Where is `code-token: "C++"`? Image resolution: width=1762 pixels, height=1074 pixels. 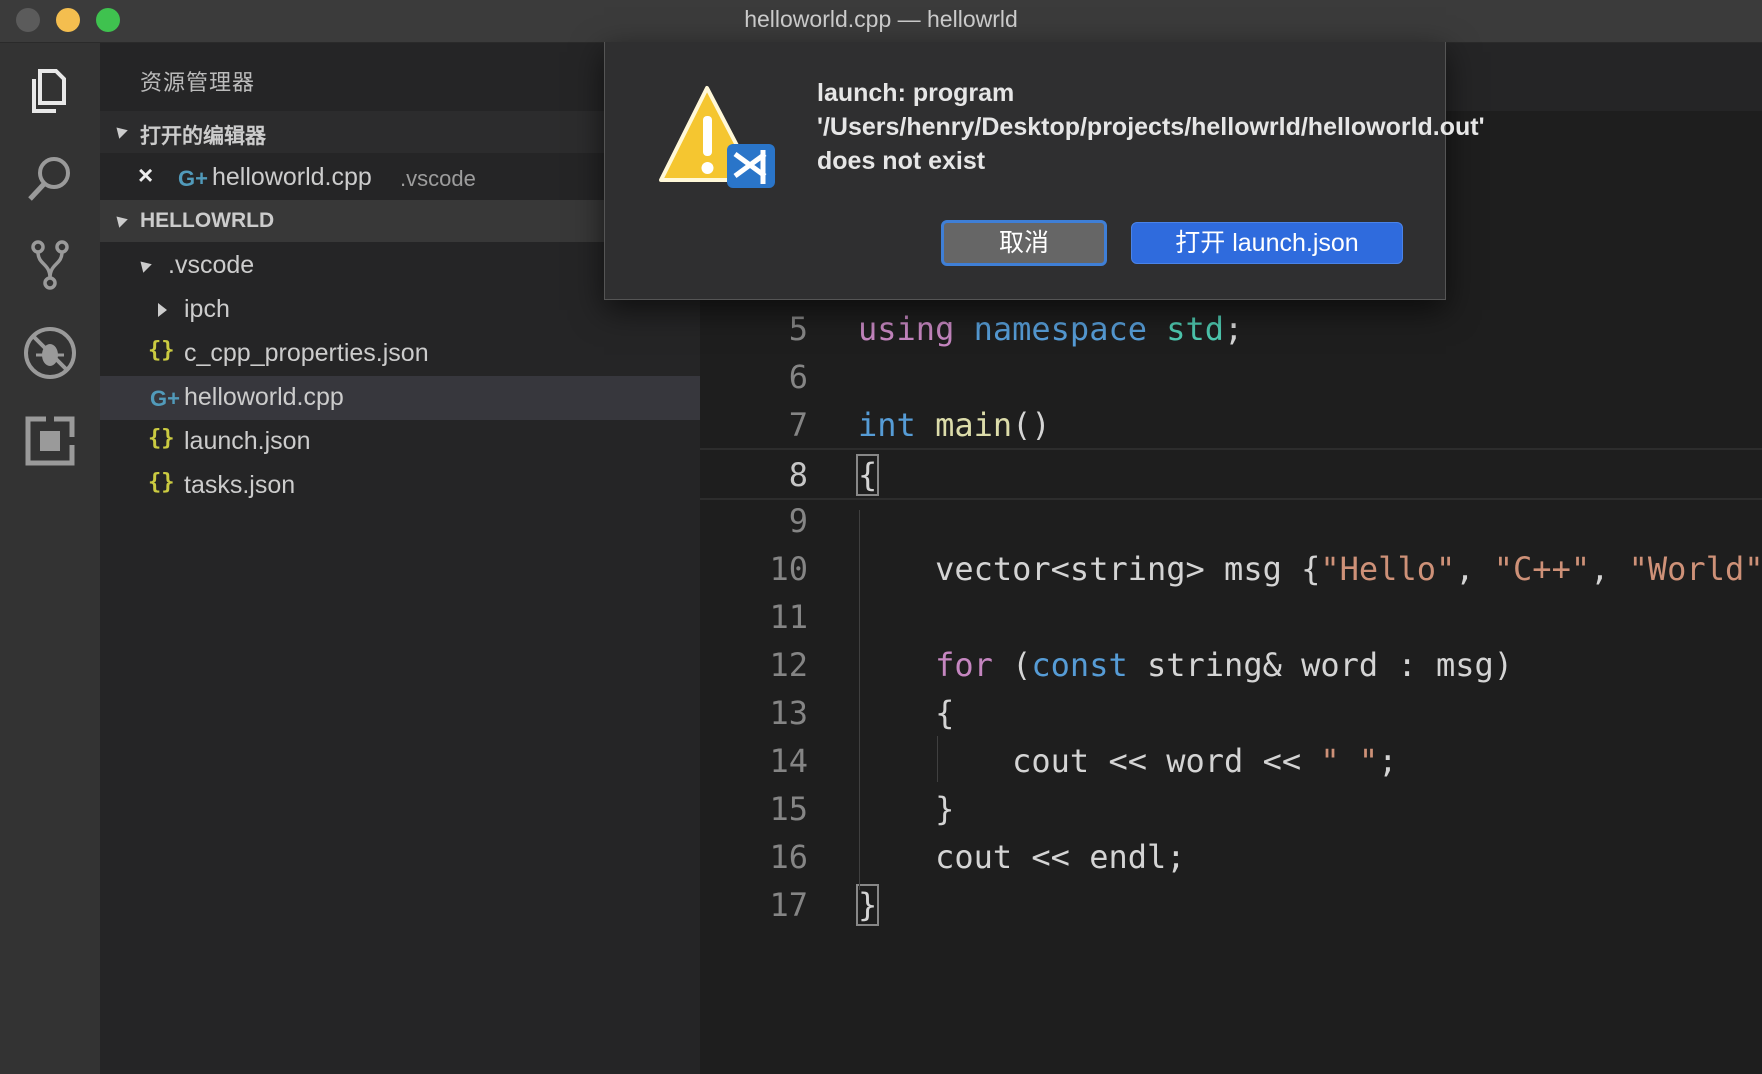 code-token: "C++" is located at coordinates (1542, 569).